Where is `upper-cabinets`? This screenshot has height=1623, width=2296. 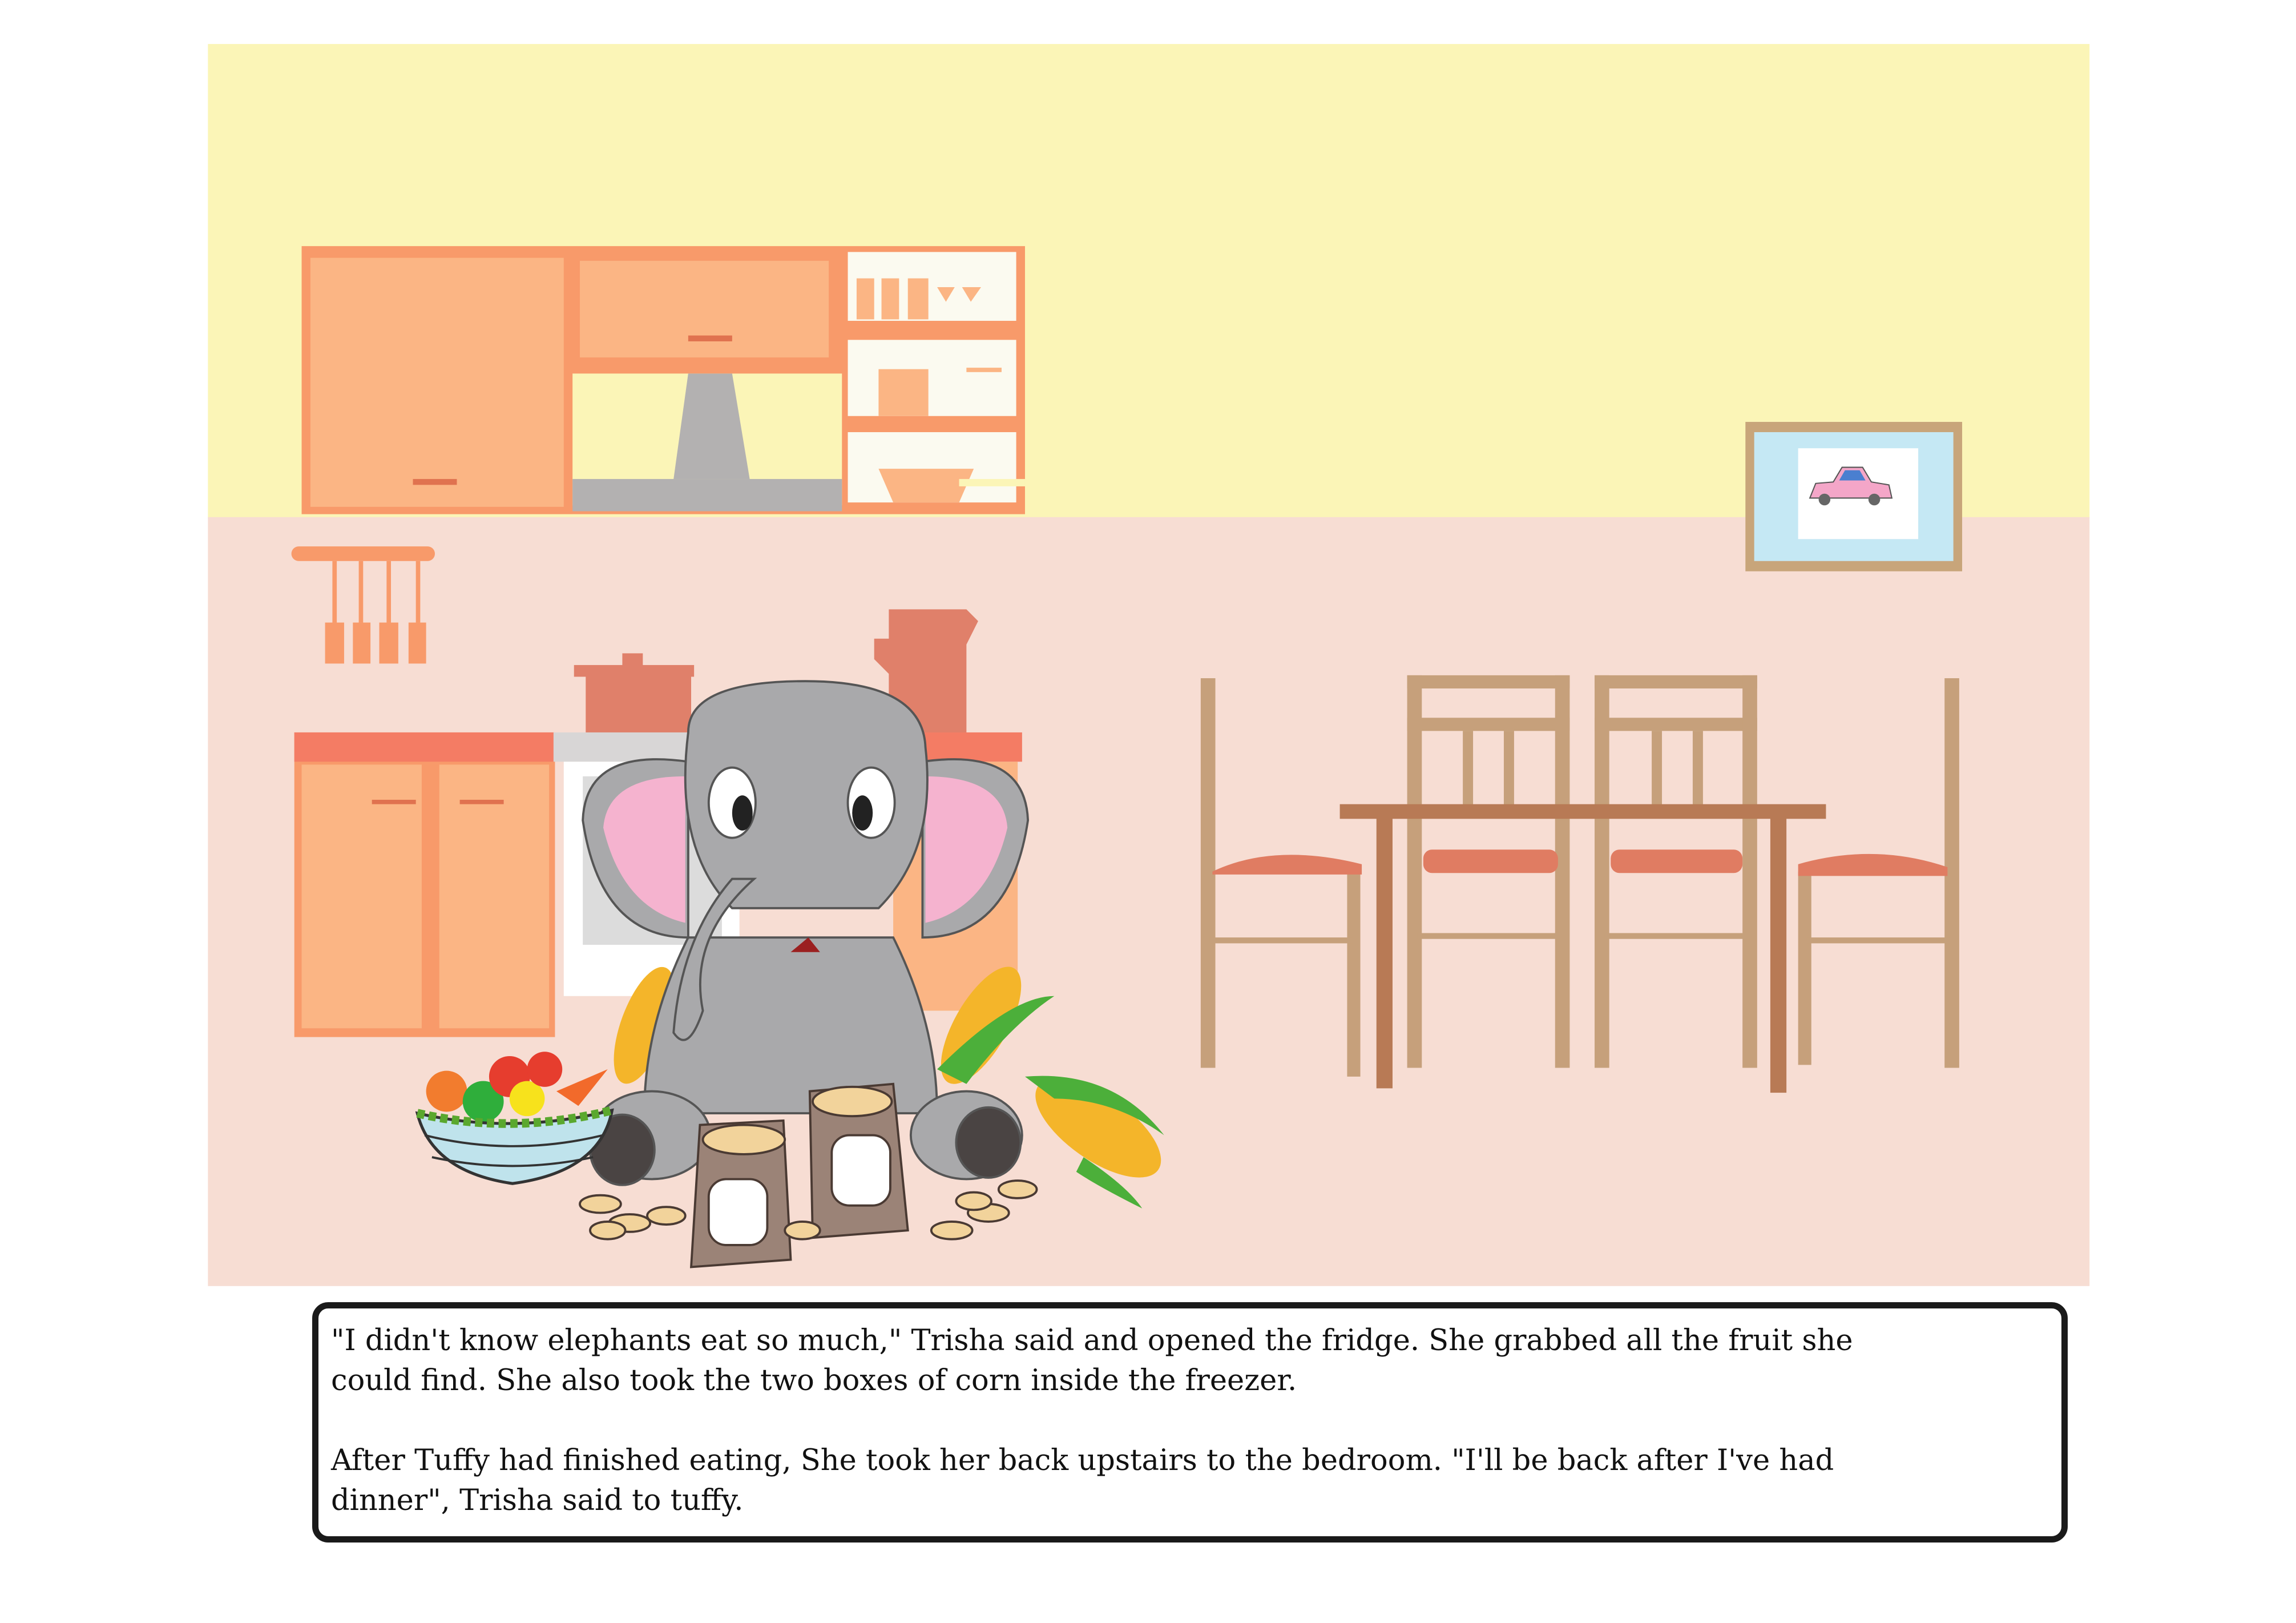
upper-cabinets is located at coordinates (663, 380).